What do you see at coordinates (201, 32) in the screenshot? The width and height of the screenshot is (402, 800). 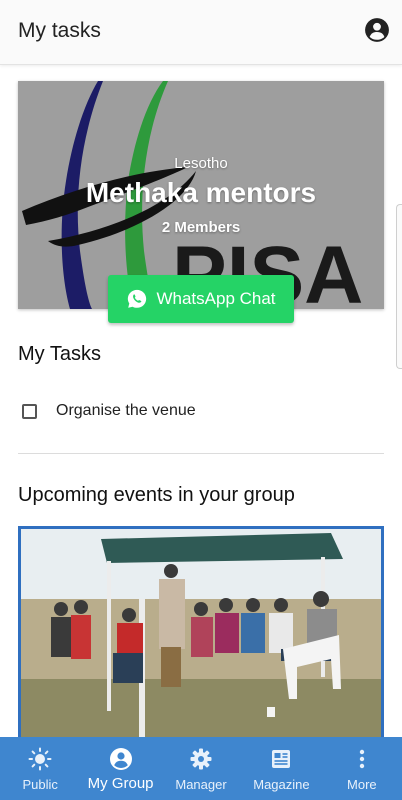 I see `app-bar: My tasks` at bounding box center [201, 32].